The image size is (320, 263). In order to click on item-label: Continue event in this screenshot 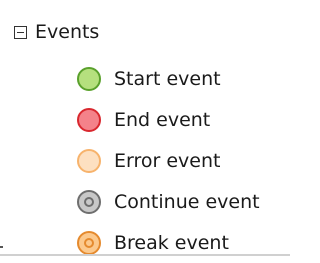, I will do `click(187, 201)`.